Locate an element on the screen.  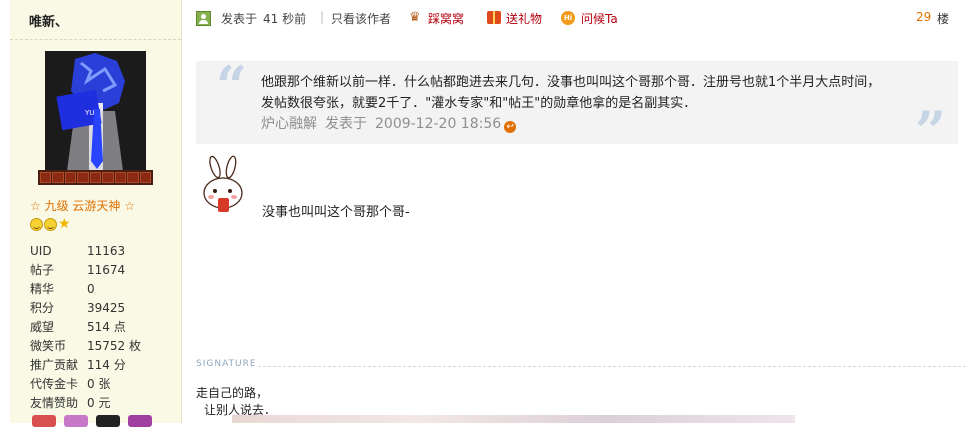
quote-meta: 炉心融解 发表于 2009-12-20 18:56 ↩ is located at coordinates (389, 123).